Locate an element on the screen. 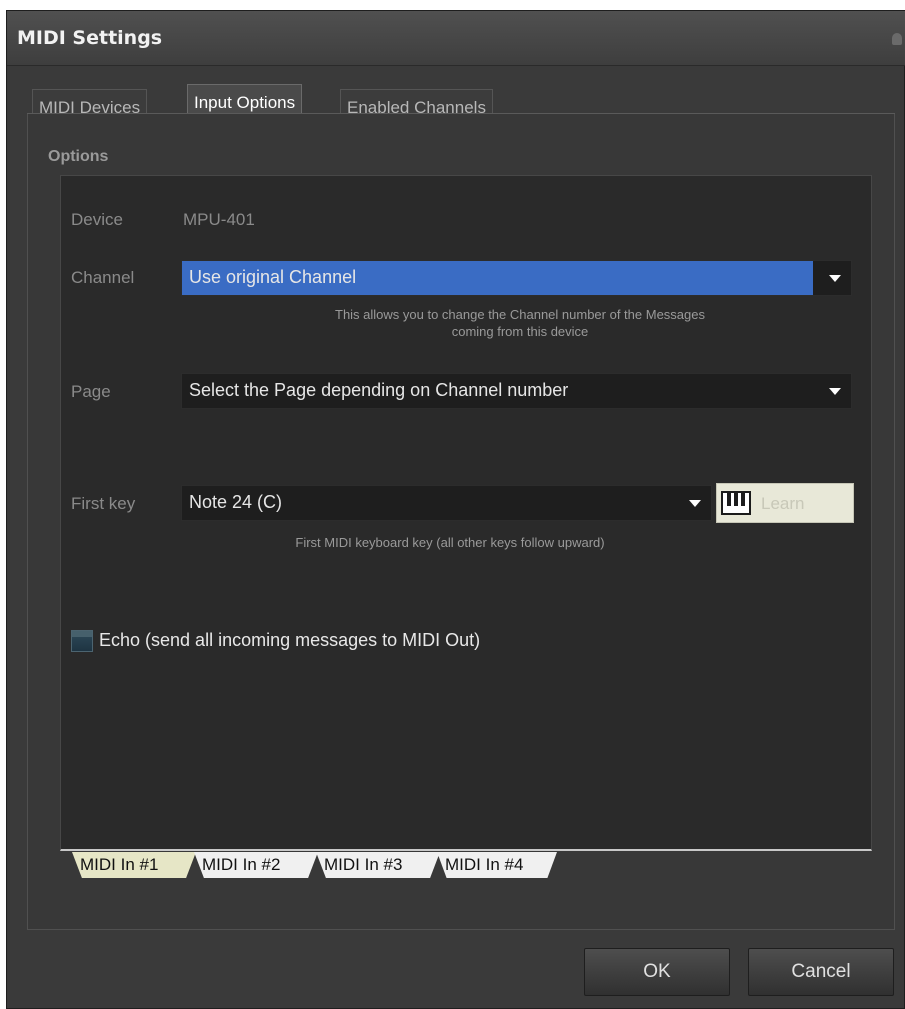 The image size is (905, 1009). echo-checkbox is located at coordinates (82, 641).